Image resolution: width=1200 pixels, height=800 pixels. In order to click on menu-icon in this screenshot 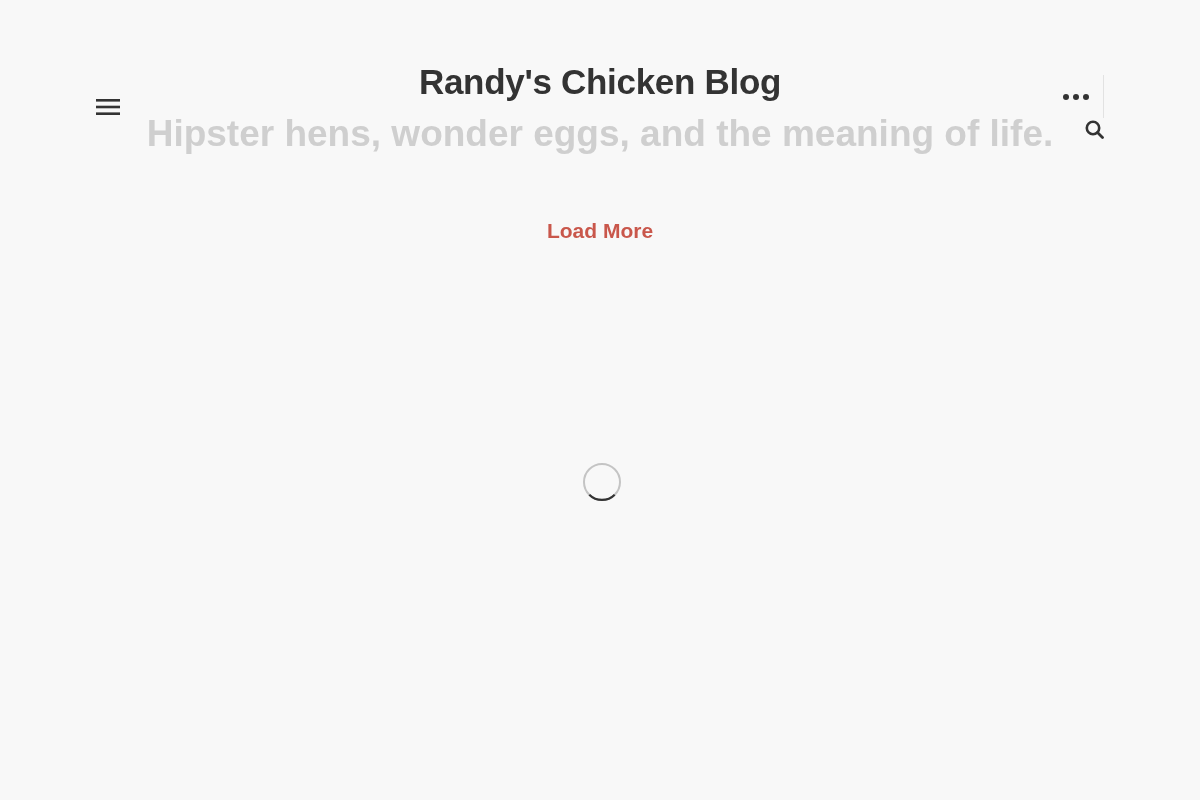, I will do `click(108, 107)`.